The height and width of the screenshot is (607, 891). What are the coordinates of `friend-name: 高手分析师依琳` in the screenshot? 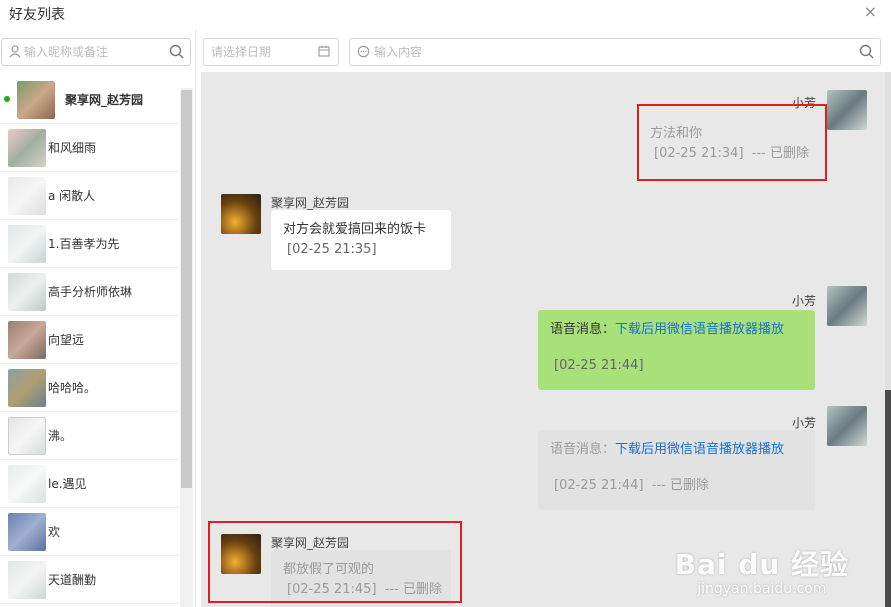 It's located at (90, 292).